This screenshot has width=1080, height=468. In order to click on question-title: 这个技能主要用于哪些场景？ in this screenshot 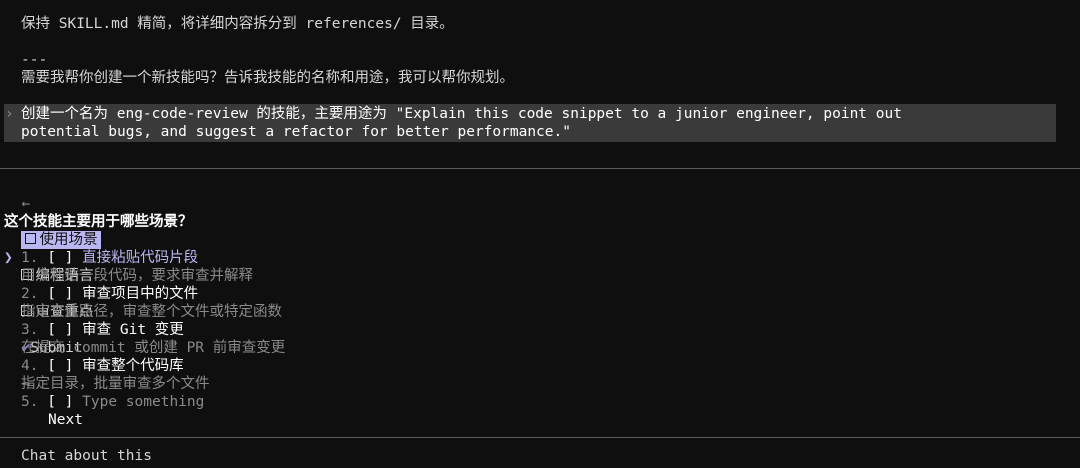, I will do `click(98, 222)`.